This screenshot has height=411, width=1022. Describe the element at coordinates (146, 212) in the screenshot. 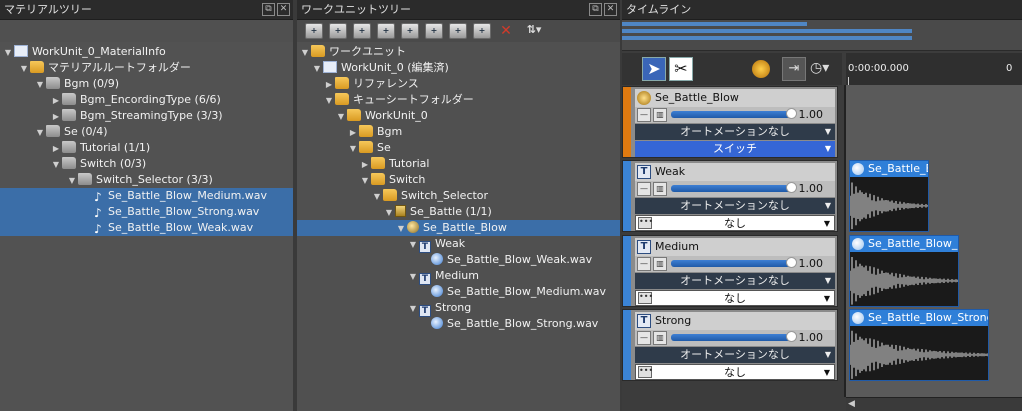

I see `tree-row: ♪ Se_Battle_Blow_Strong.wav` at that location.